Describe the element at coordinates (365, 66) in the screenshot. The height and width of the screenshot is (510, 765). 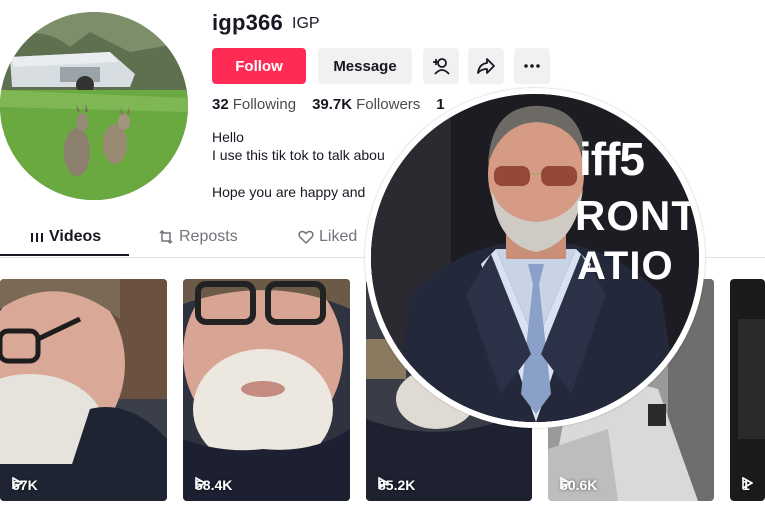
I see `message-button: Message` at that location.